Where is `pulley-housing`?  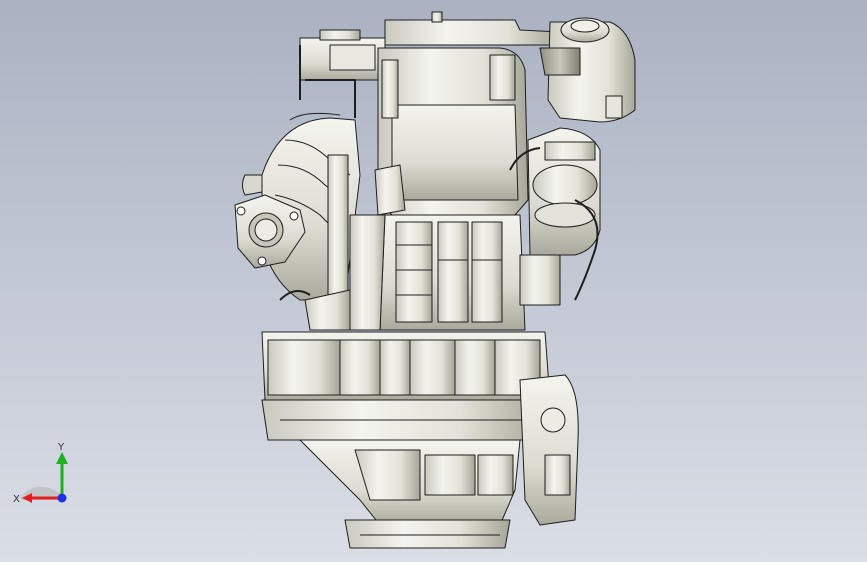
pulley-housing is located at coordinates (587, 70).